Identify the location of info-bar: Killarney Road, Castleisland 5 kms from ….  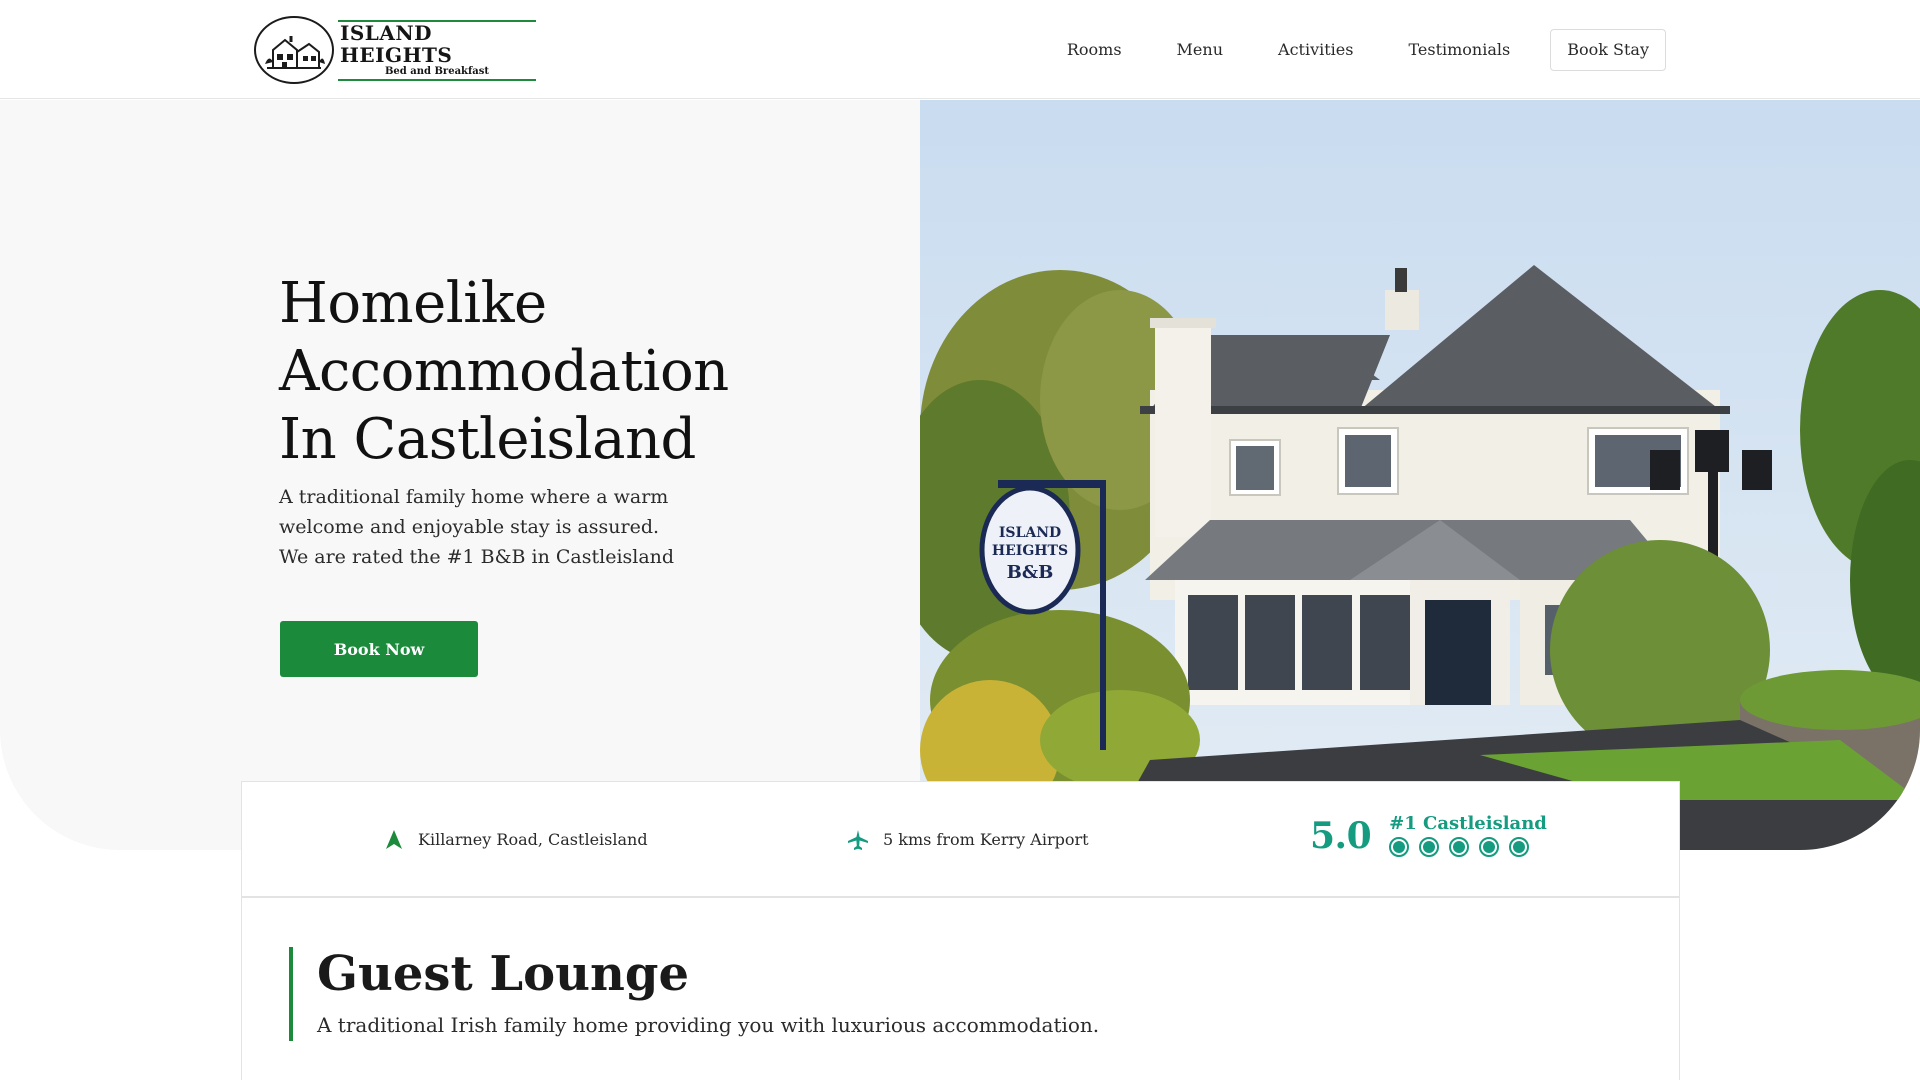
(960, 839).